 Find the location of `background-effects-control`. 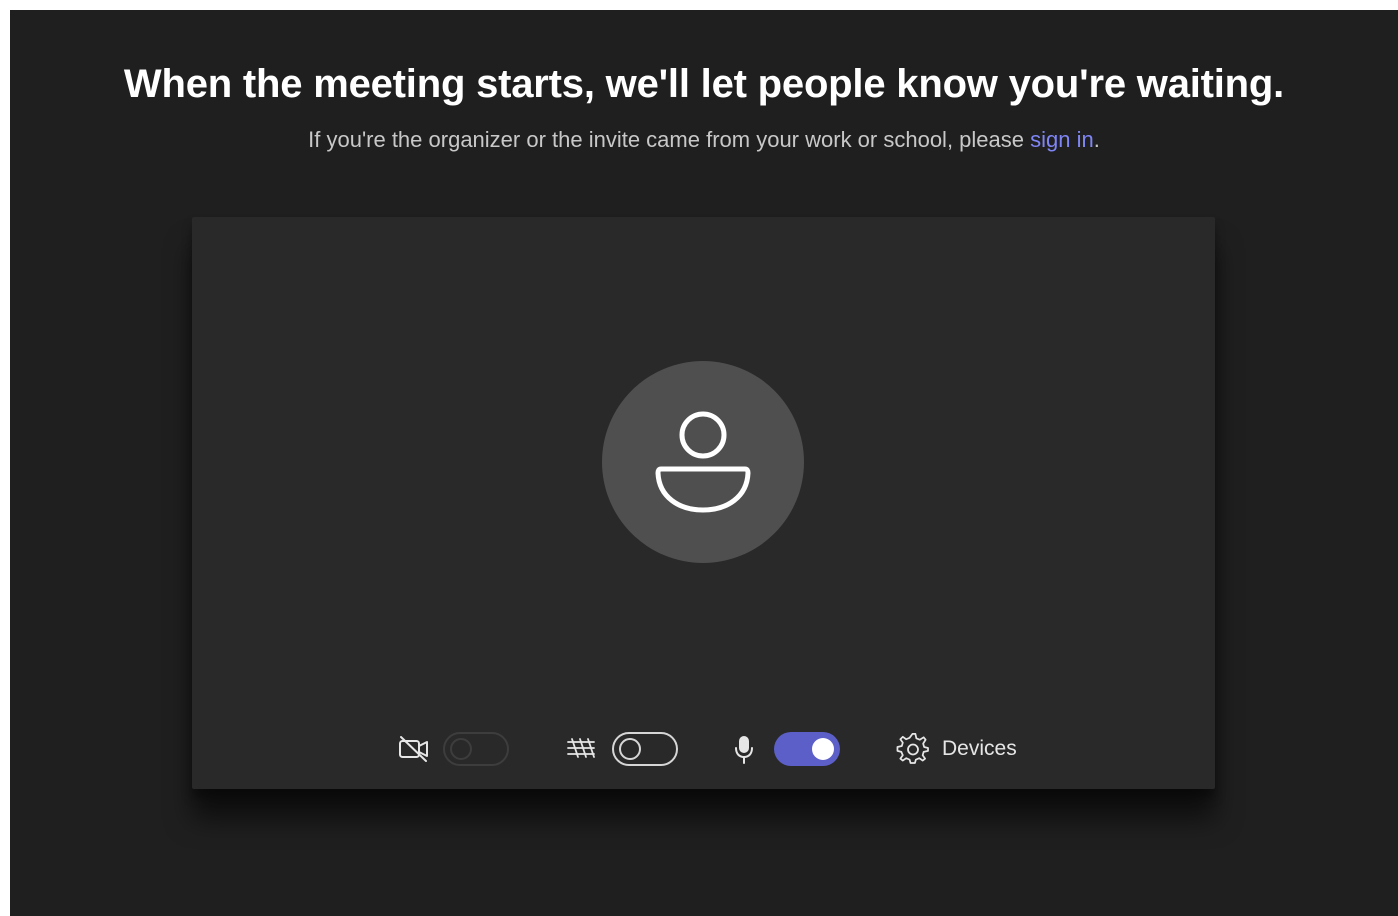

background-effects-control is located at coordinates (621, 749).